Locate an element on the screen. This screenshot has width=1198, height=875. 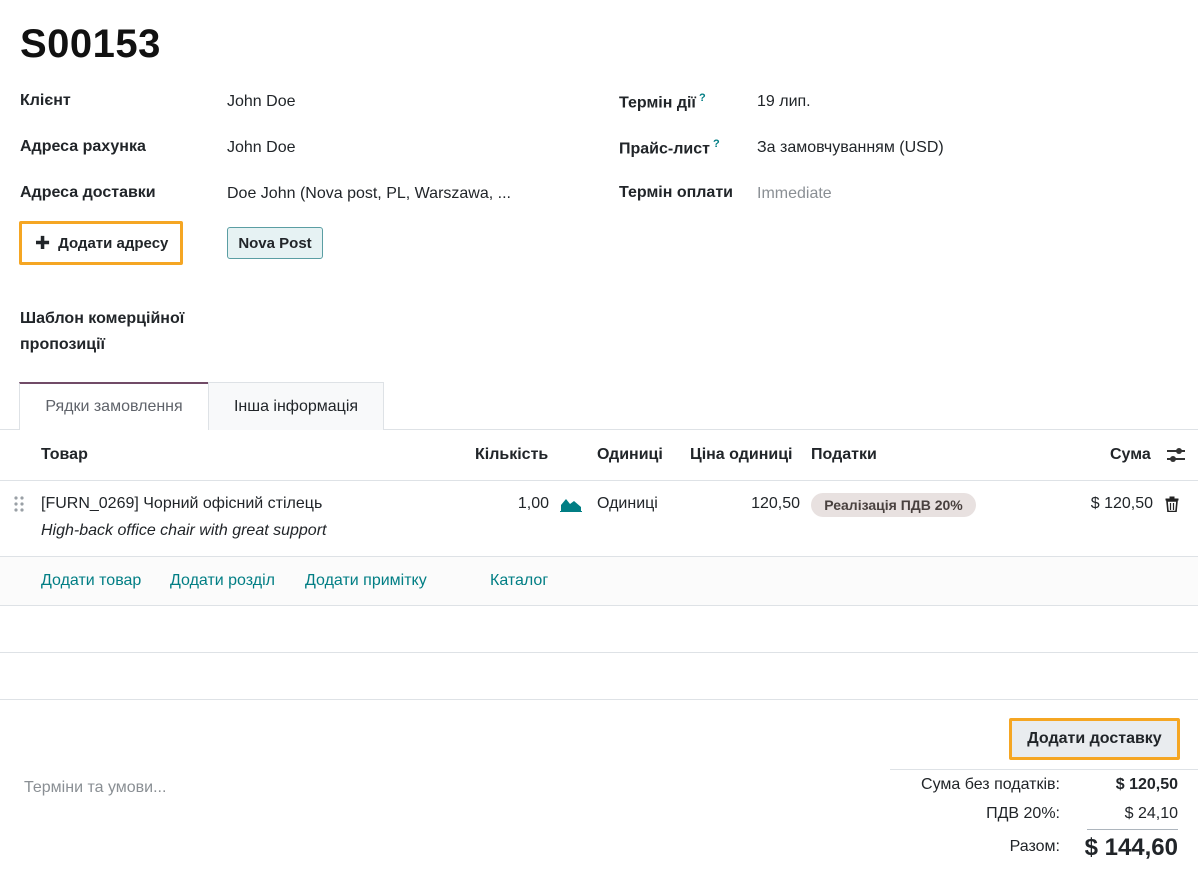
column-header-unit-price: Ціна одиниці is located at coordinates (741, 455).